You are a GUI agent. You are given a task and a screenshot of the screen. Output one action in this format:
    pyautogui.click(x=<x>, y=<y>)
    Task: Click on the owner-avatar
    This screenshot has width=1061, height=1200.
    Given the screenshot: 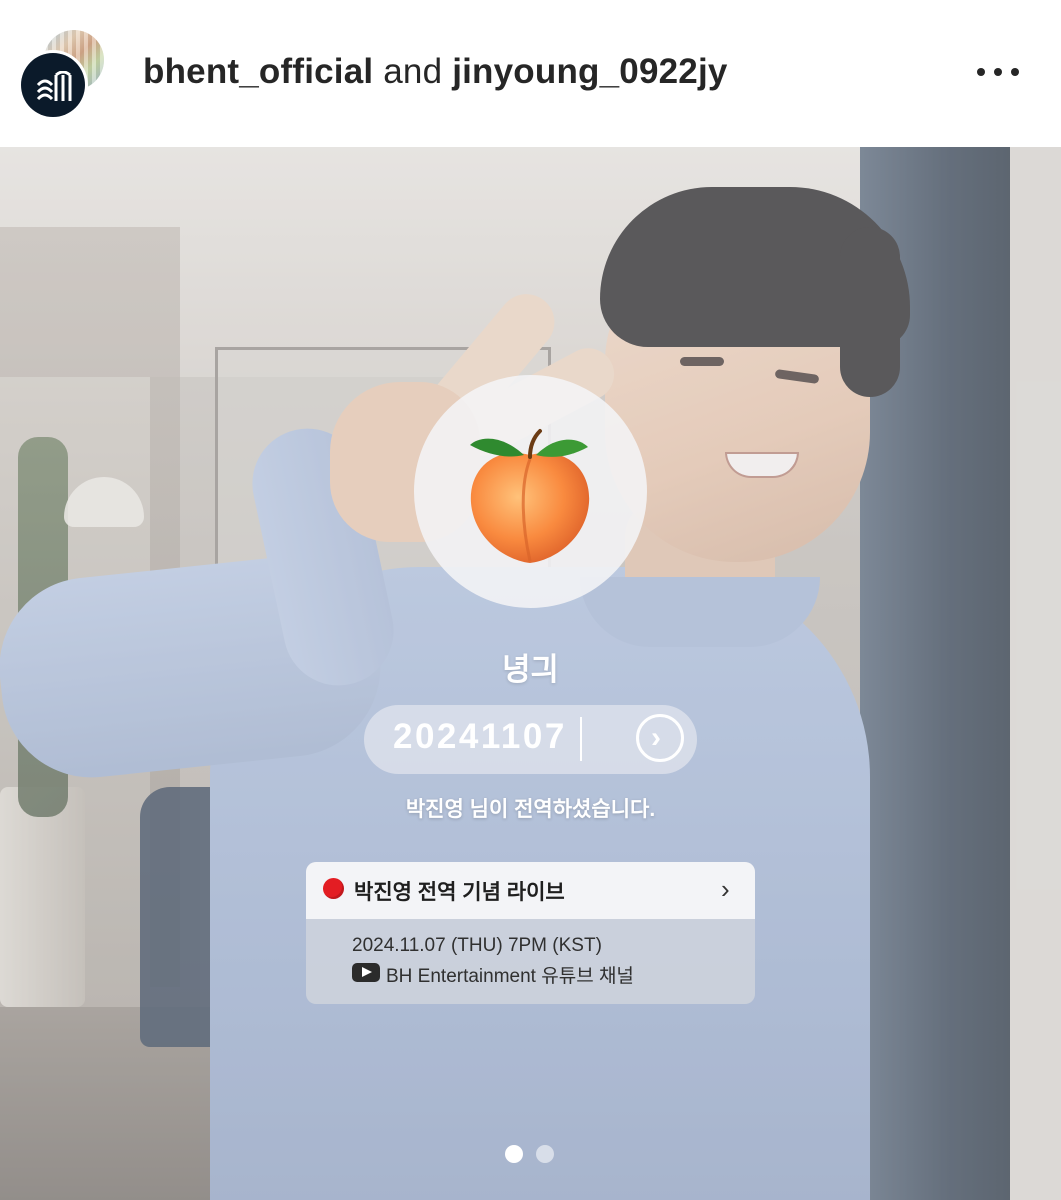 What is the action you would take?
    pyautogui.click(x=53, y=85)
    